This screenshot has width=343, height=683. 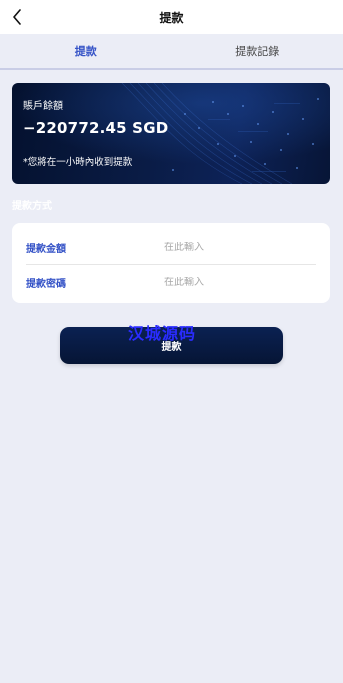 I want to click on submit-withdraw-button: 提款, so click(x=171, y=345).